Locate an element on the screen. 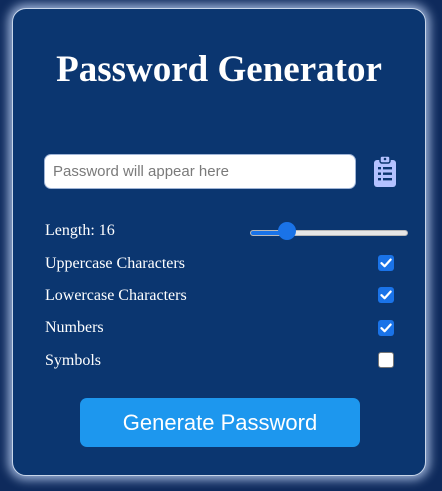  numbers-checkbox is located at coordinates (386, 328).